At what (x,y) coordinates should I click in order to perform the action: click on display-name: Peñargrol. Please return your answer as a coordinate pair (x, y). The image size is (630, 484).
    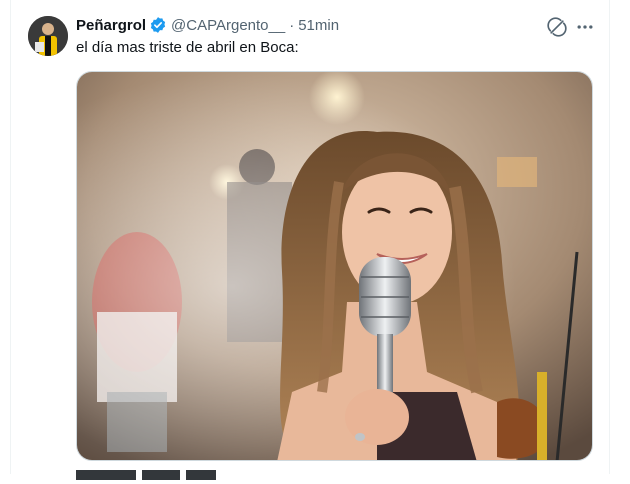
    Looking at the image, I should click on (111, 25).